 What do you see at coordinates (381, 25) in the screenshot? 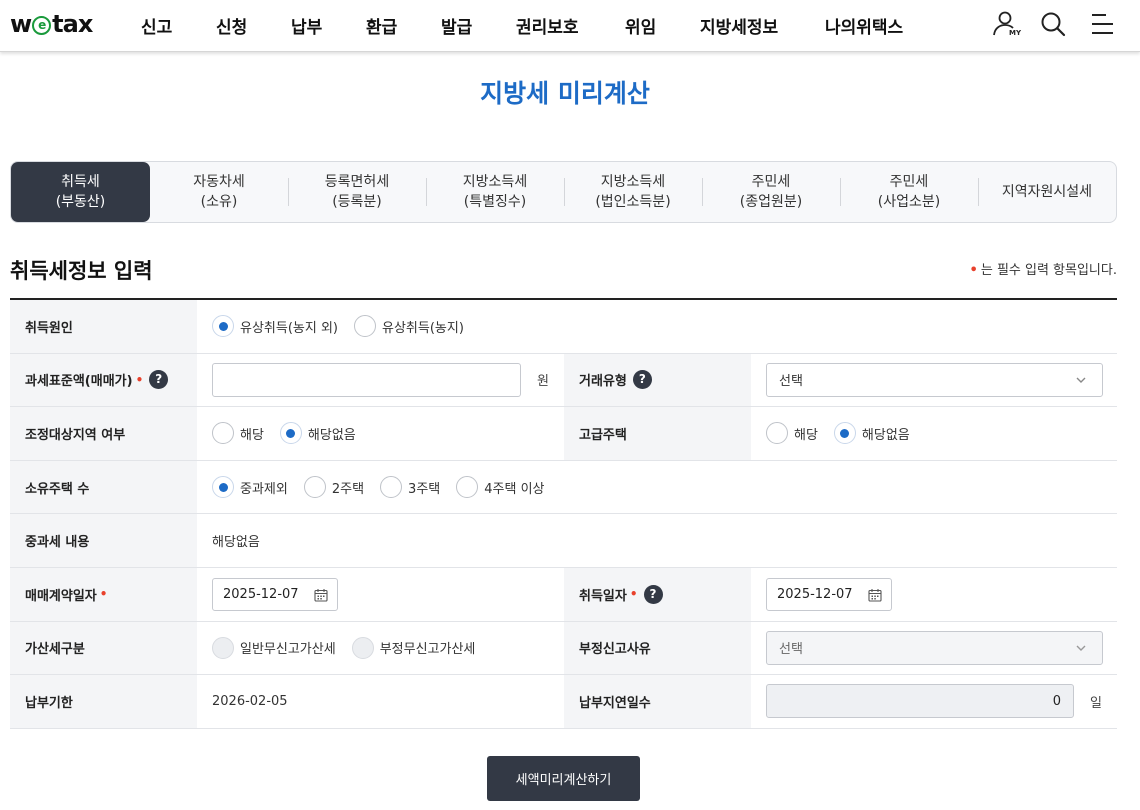
I see `nav-refund: 환급` at bounding box center [381, 25].